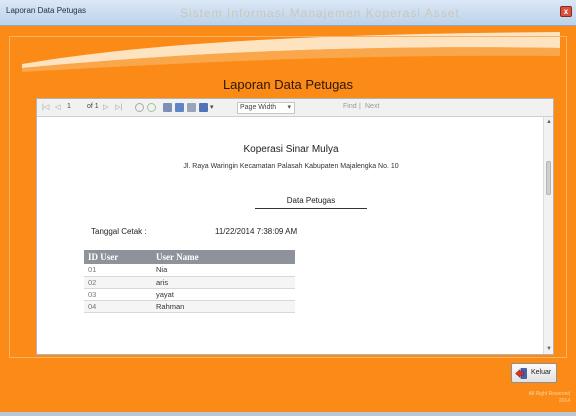  Describe the element at coordinates (549, 349) in the screenshot. I see `scroll-down-icon: ▼` at that location.